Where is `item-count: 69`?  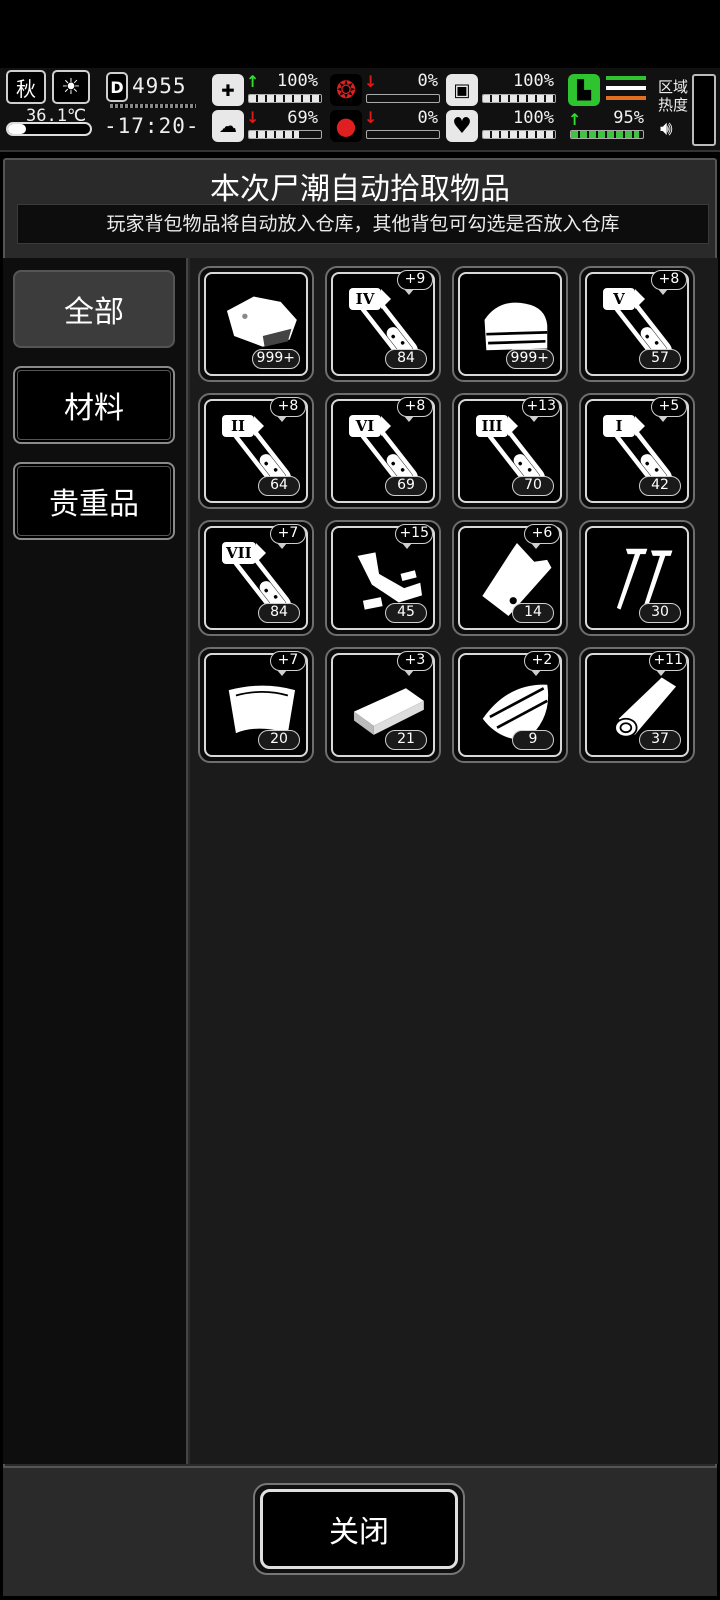 item-count: 69 is located at coordinates (406, 486).